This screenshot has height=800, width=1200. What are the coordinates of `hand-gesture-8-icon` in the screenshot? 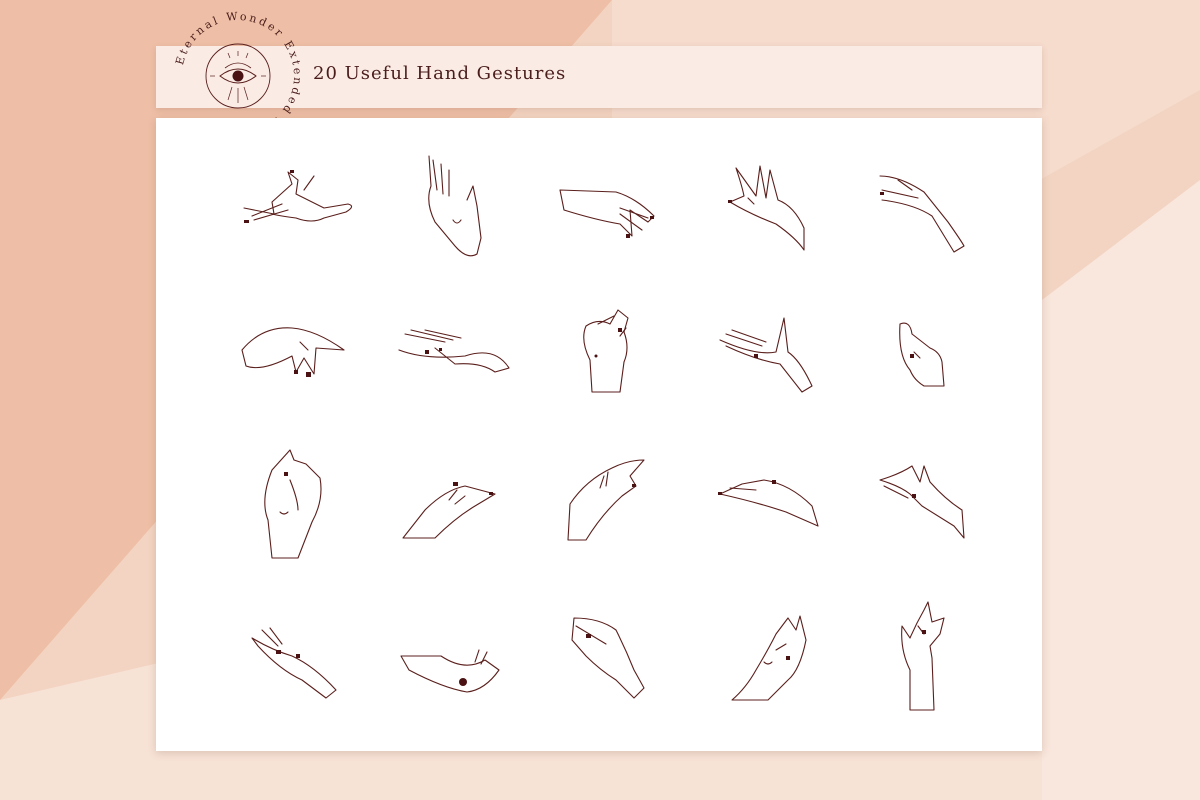 It's located at (621, 353).